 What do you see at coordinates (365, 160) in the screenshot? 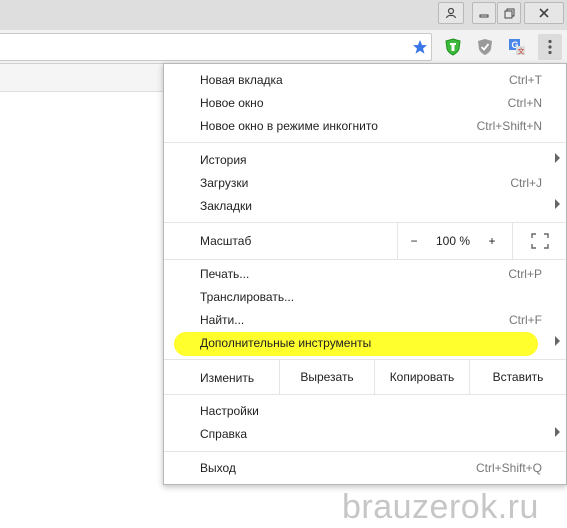
I see `menu-item-history: История` at bounding box center [365, 160].